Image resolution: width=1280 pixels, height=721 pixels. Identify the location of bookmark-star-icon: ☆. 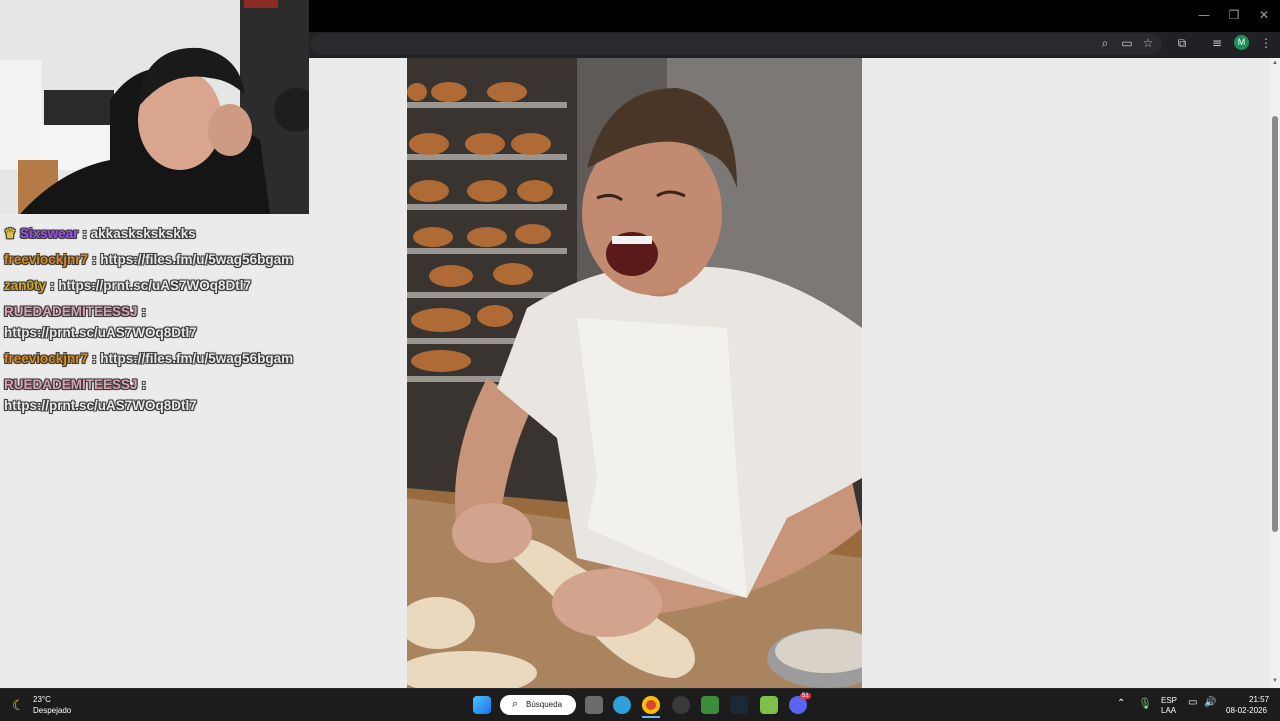
(1148, 43).